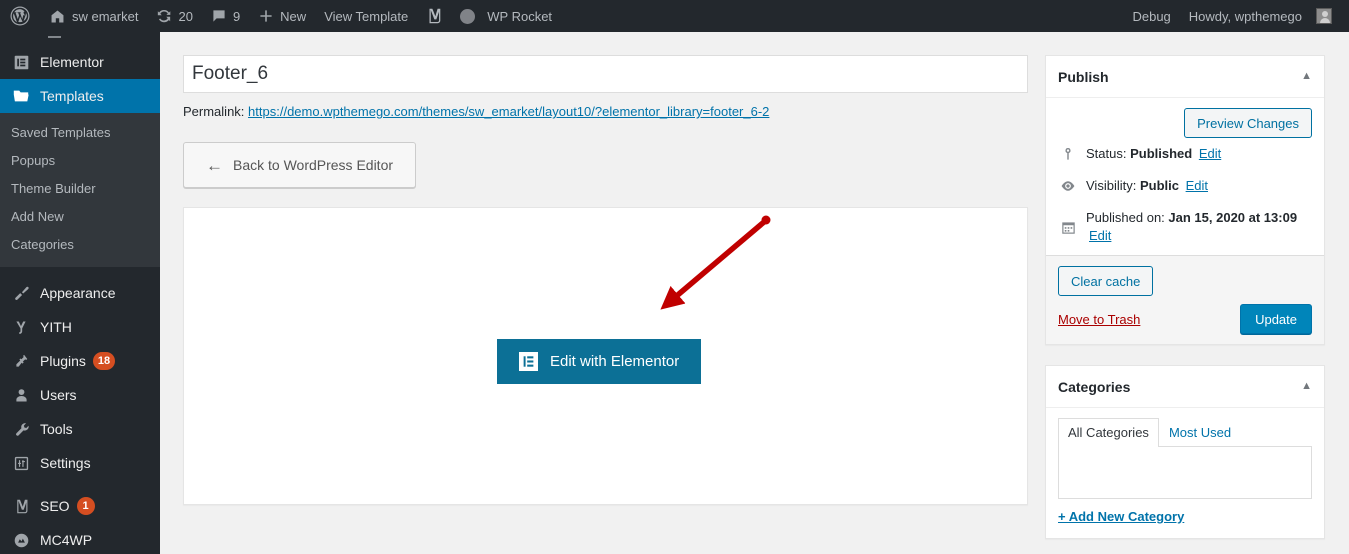  What do you see at coordinates (1185, 228) in the screenshot?
I see `publish-date-row: Published on: Jan 15, 2020 at 13:09 Edit` at bounding box center [1185, 228].